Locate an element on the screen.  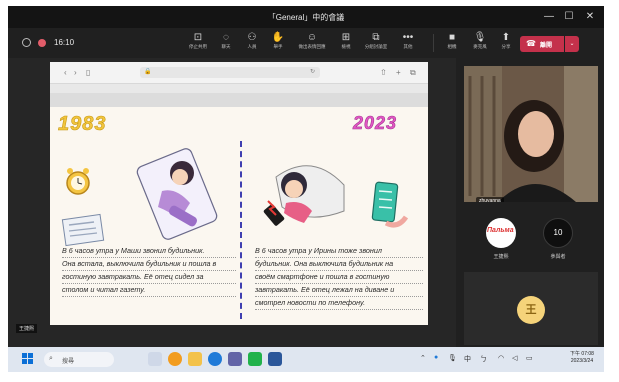
line-icon is located at coordinates (255, 359).